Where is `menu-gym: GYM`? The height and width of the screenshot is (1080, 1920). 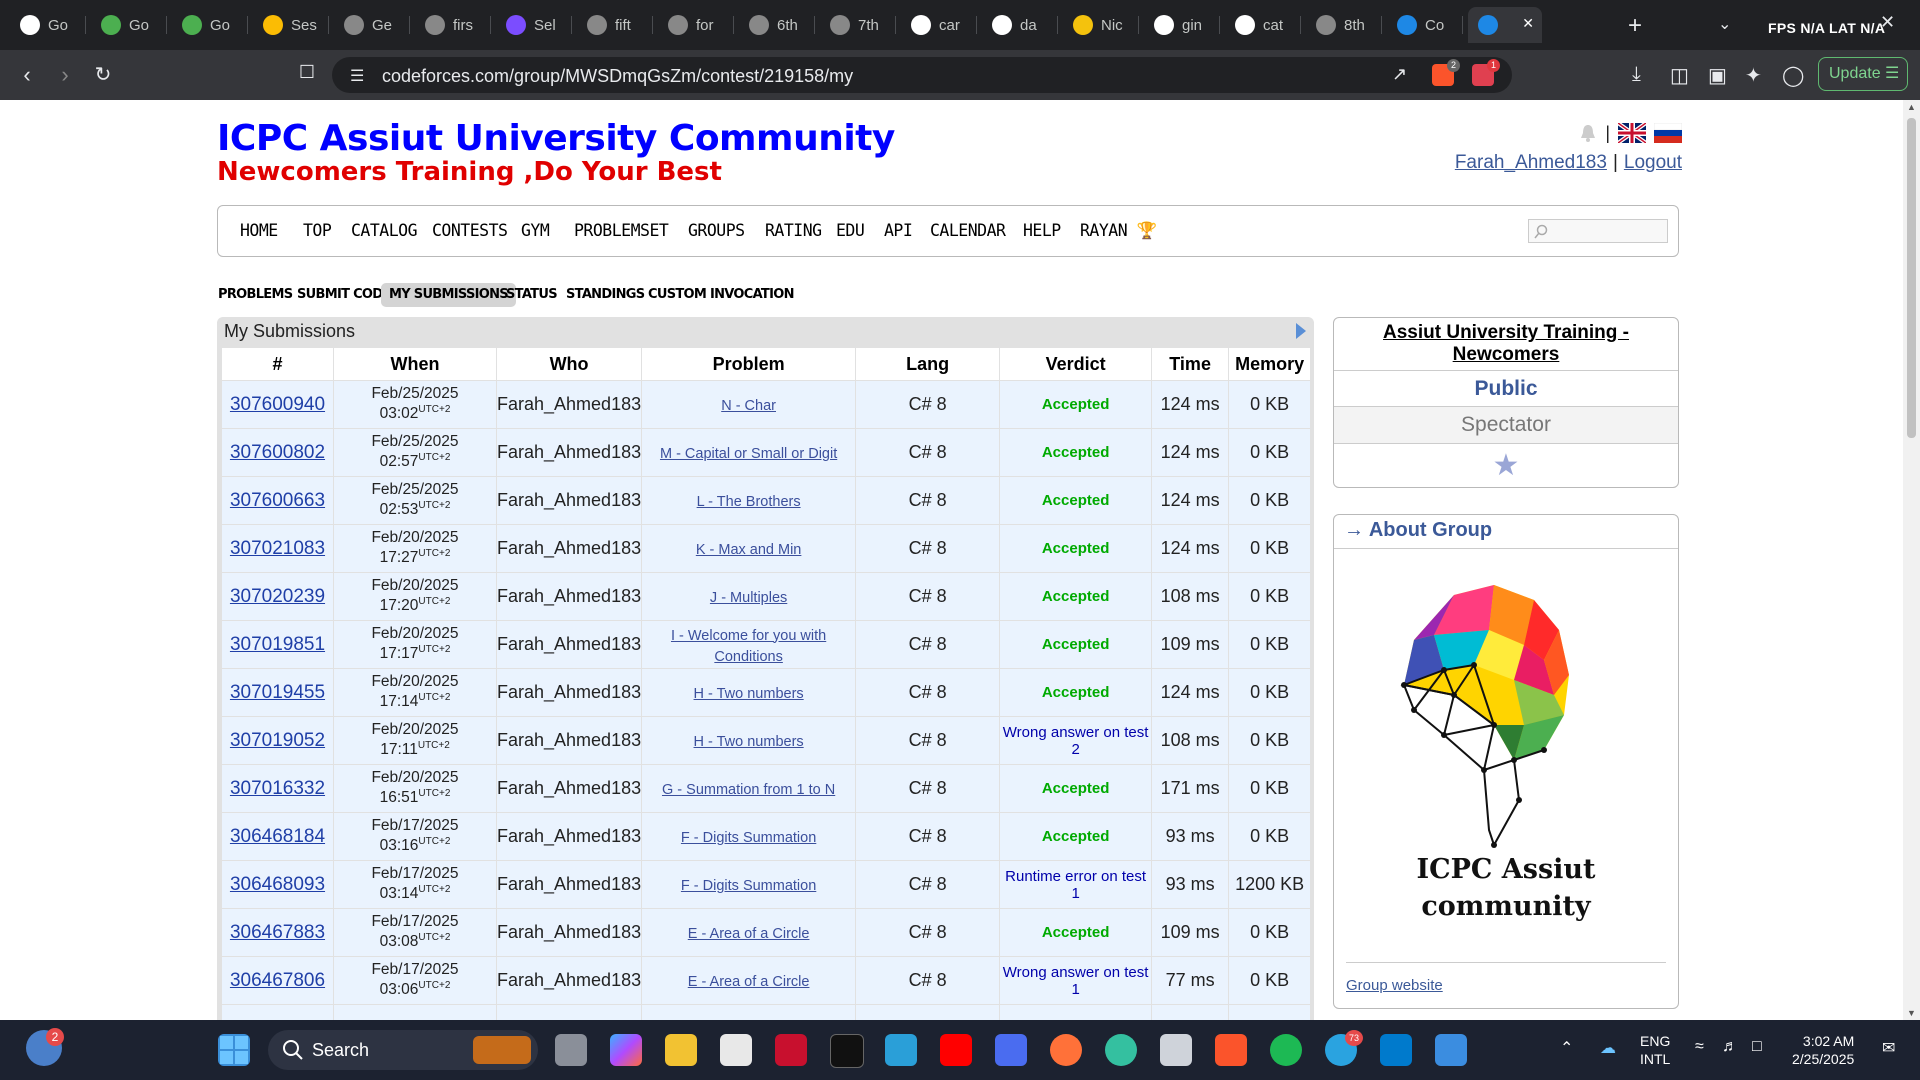 menu-gym: GYM is located at coordinates (535, 230).